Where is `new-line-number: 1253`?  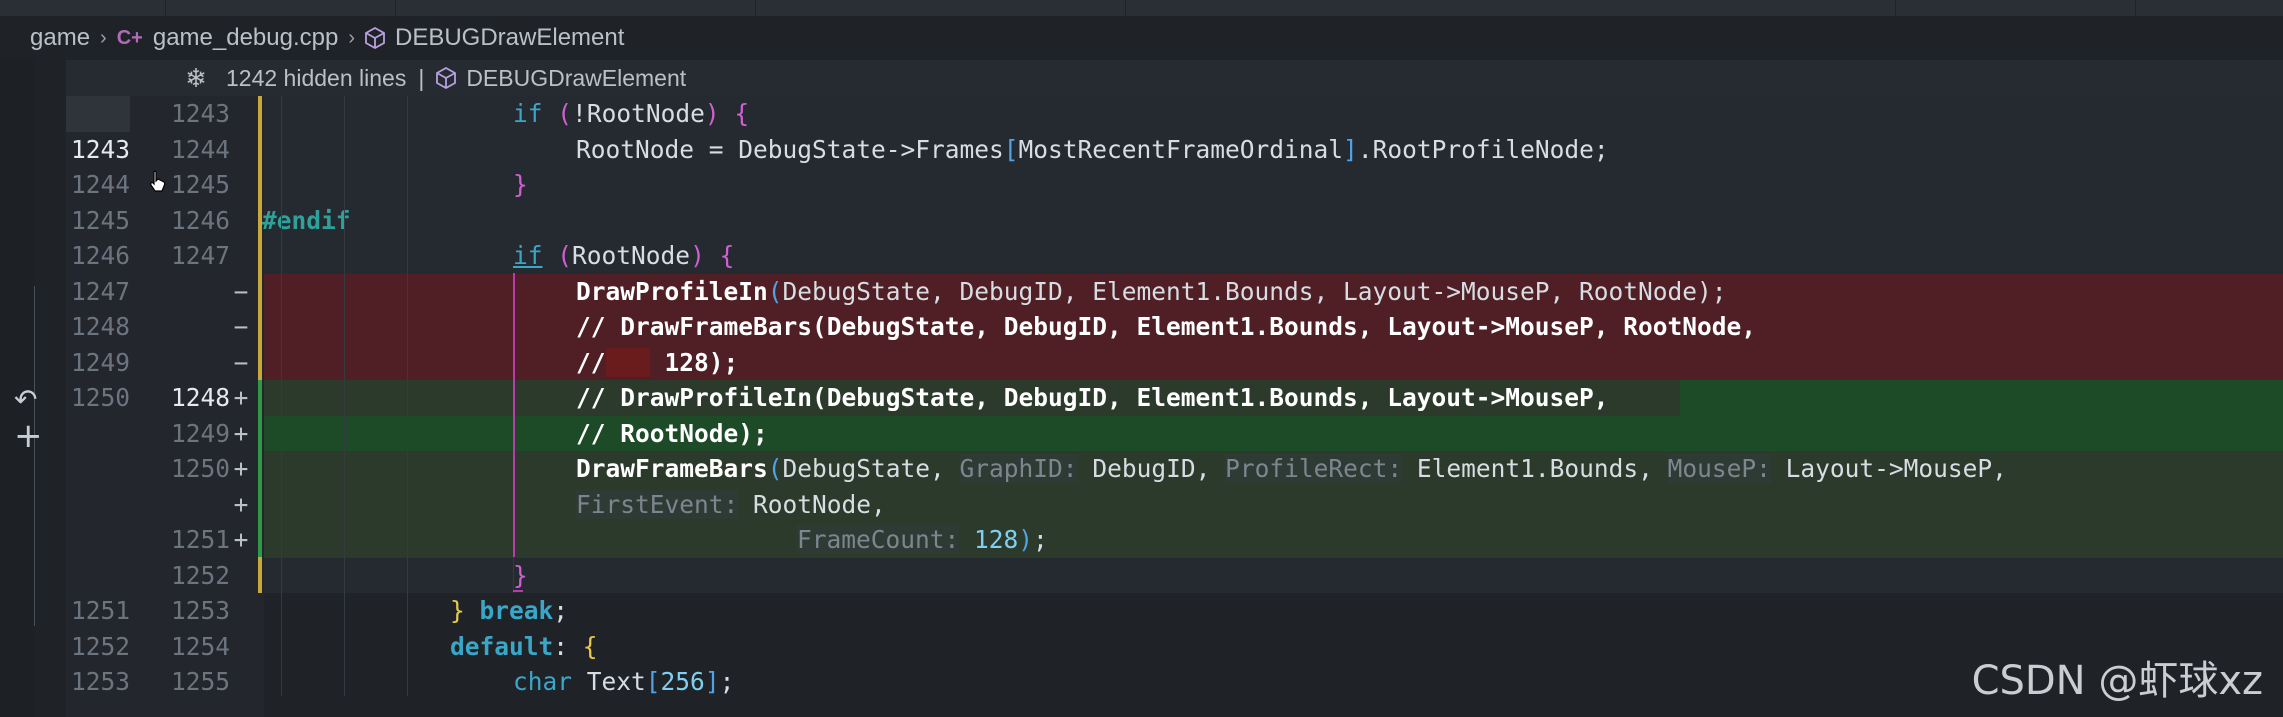
new-line-number: 1253 is located at coordinates (200, 610).